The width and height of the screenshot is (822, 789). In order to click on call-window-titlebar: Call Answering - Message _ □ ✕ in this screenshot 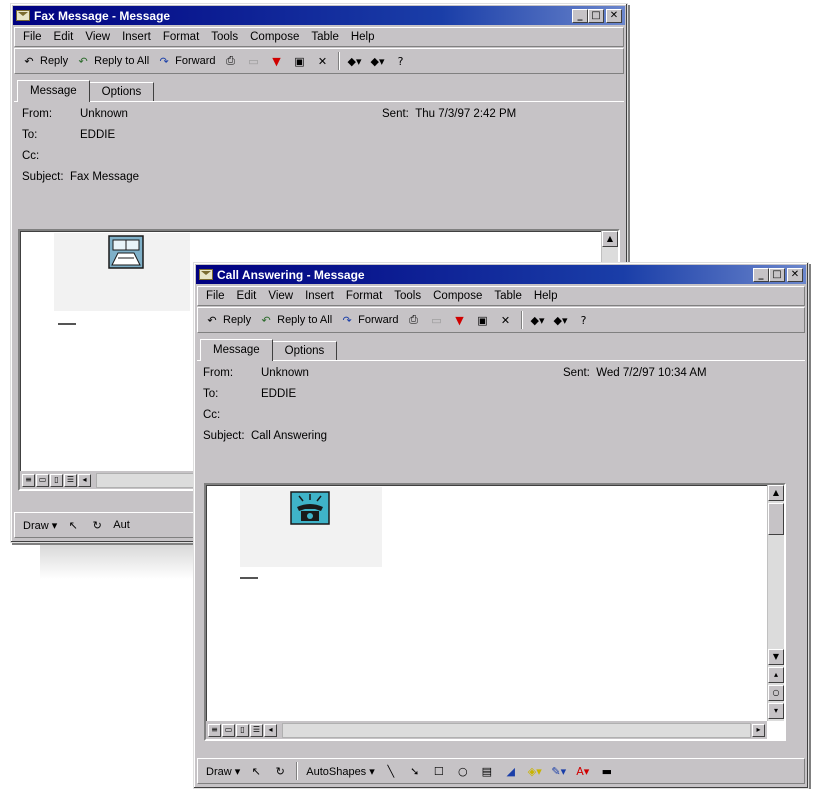, I will do `click(501, 274)`.